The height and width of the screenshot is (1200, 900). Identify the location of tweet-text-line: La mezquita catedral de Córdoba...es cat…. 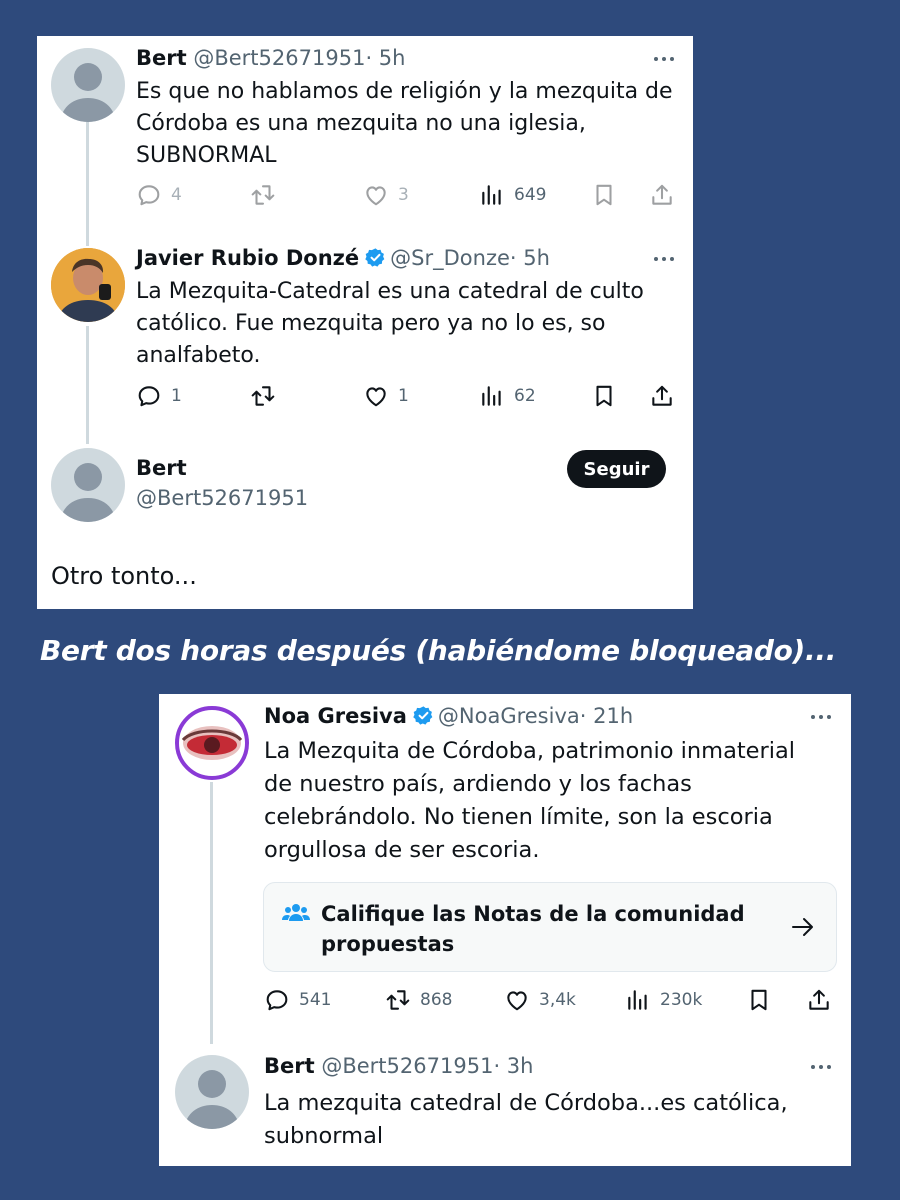
(526, 1103).